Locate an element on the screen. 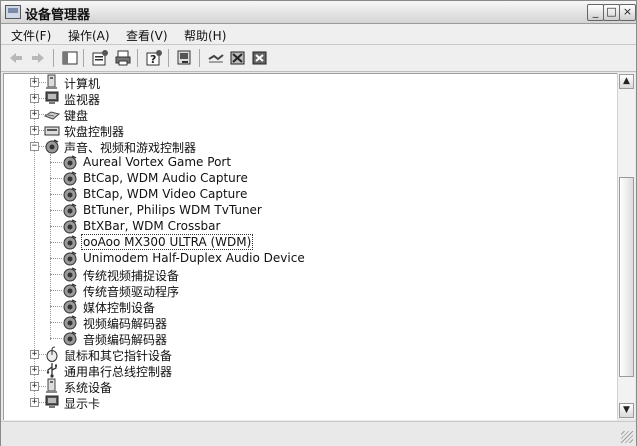 Image resolution: width=637 pixels, height=446 pixels. device-label: BtXBar, WDM Crossbar is located at coordinates (152, 226).